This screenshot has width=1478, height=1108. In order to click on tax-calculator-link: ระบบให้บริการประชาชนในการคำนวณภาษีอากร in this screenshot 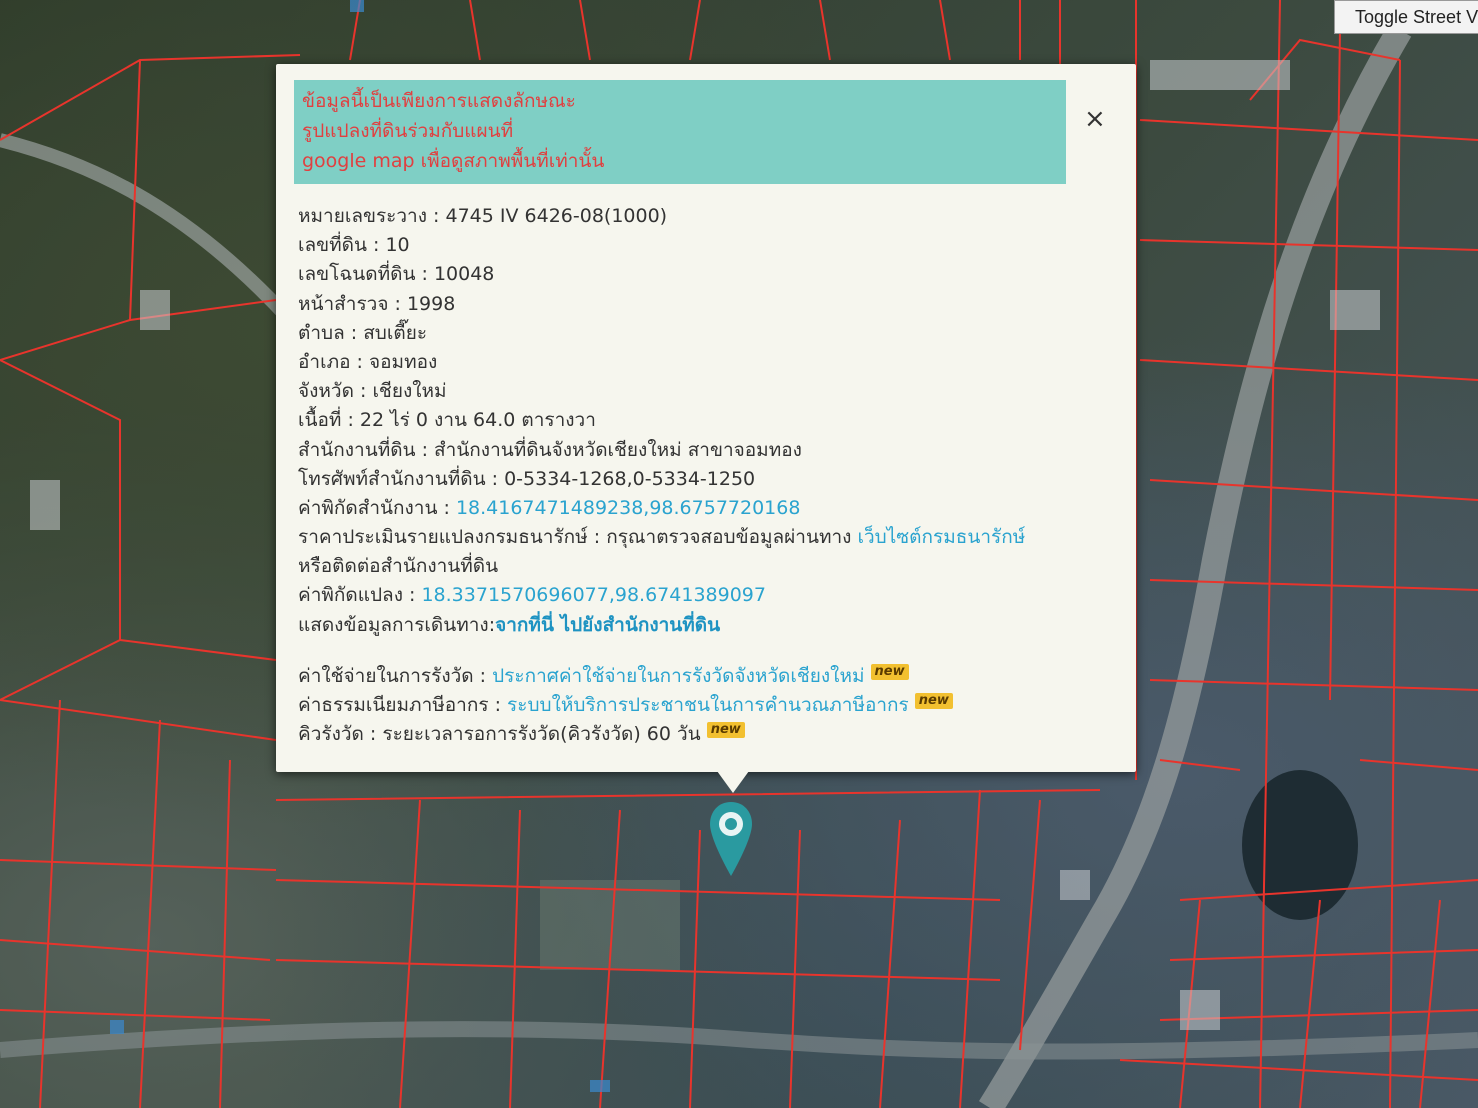, I will do `click(708, 705)`.